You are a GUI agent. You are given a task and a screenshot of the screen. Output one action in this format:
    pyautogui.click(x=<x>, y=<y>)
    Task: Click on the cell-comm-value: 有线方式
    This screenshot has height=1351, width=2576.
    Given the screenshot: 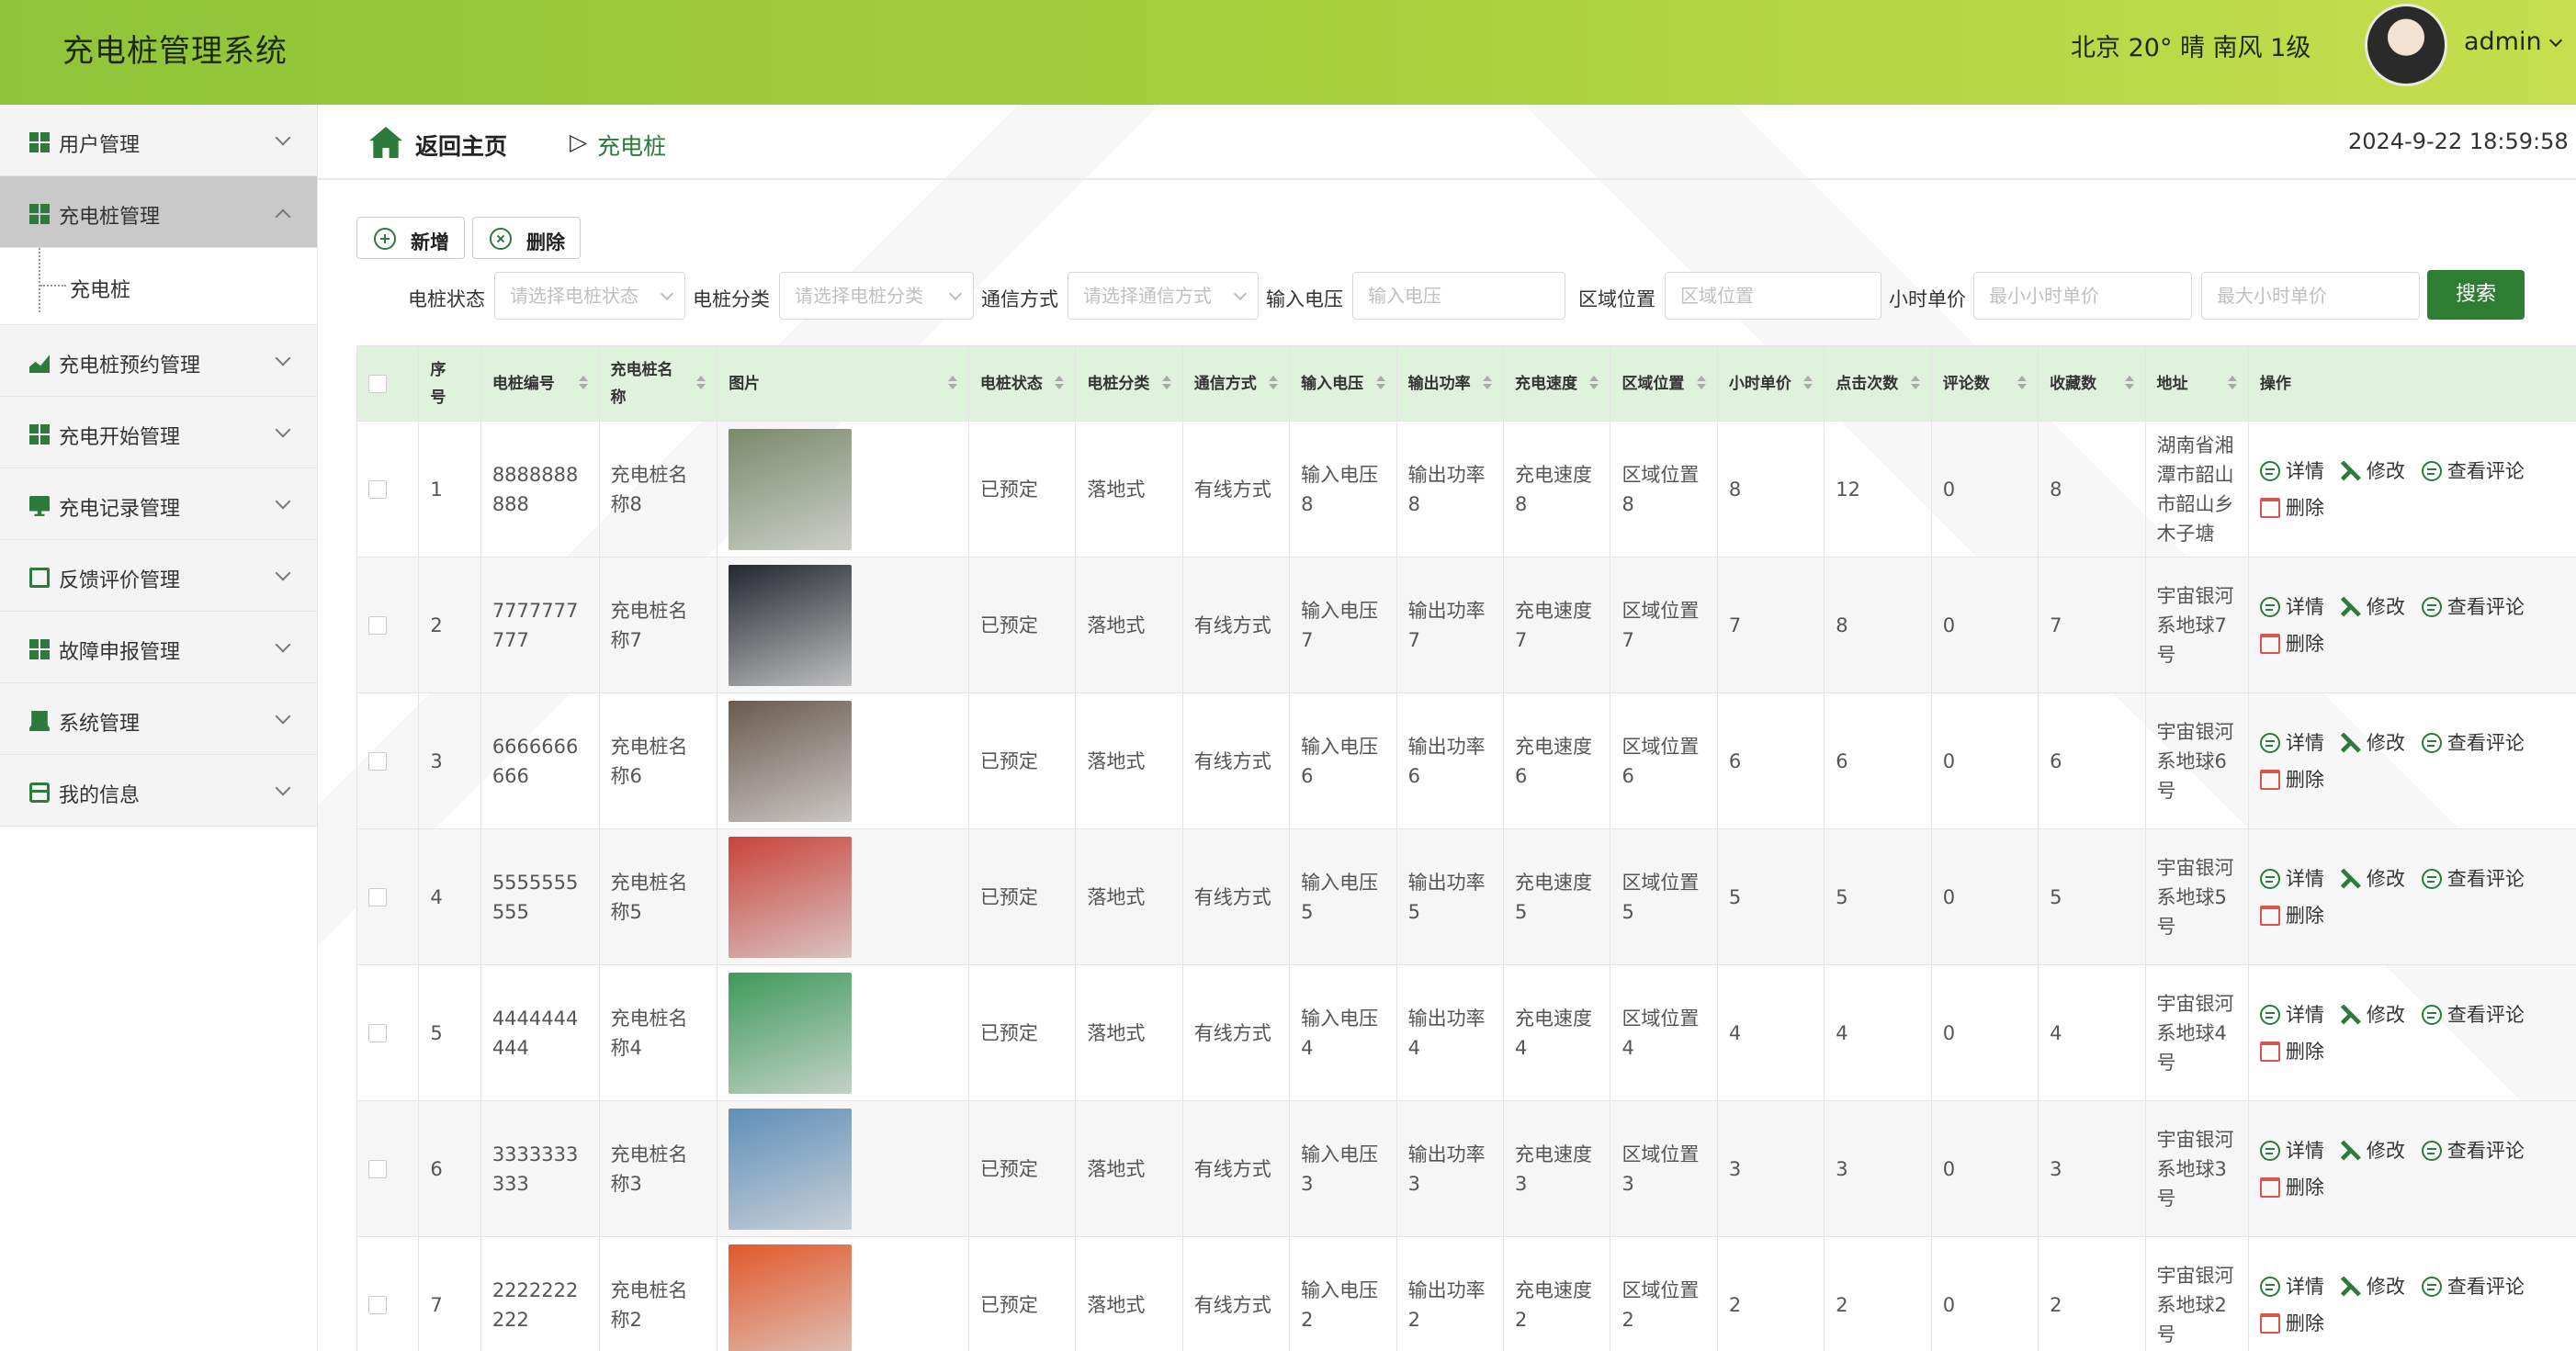 What is the action you would take?
    pyautogui.click(x=1232, y=1305)
    